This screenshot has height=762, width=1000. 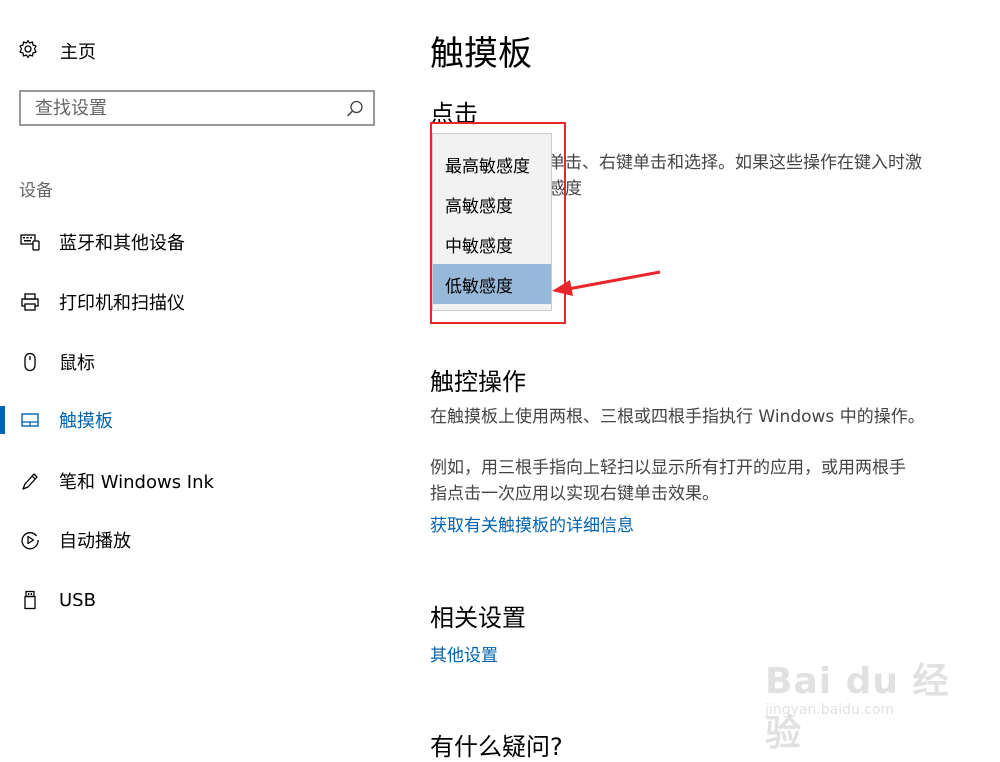 I want to click on autoplay-icon, so click(x=30, y=540).